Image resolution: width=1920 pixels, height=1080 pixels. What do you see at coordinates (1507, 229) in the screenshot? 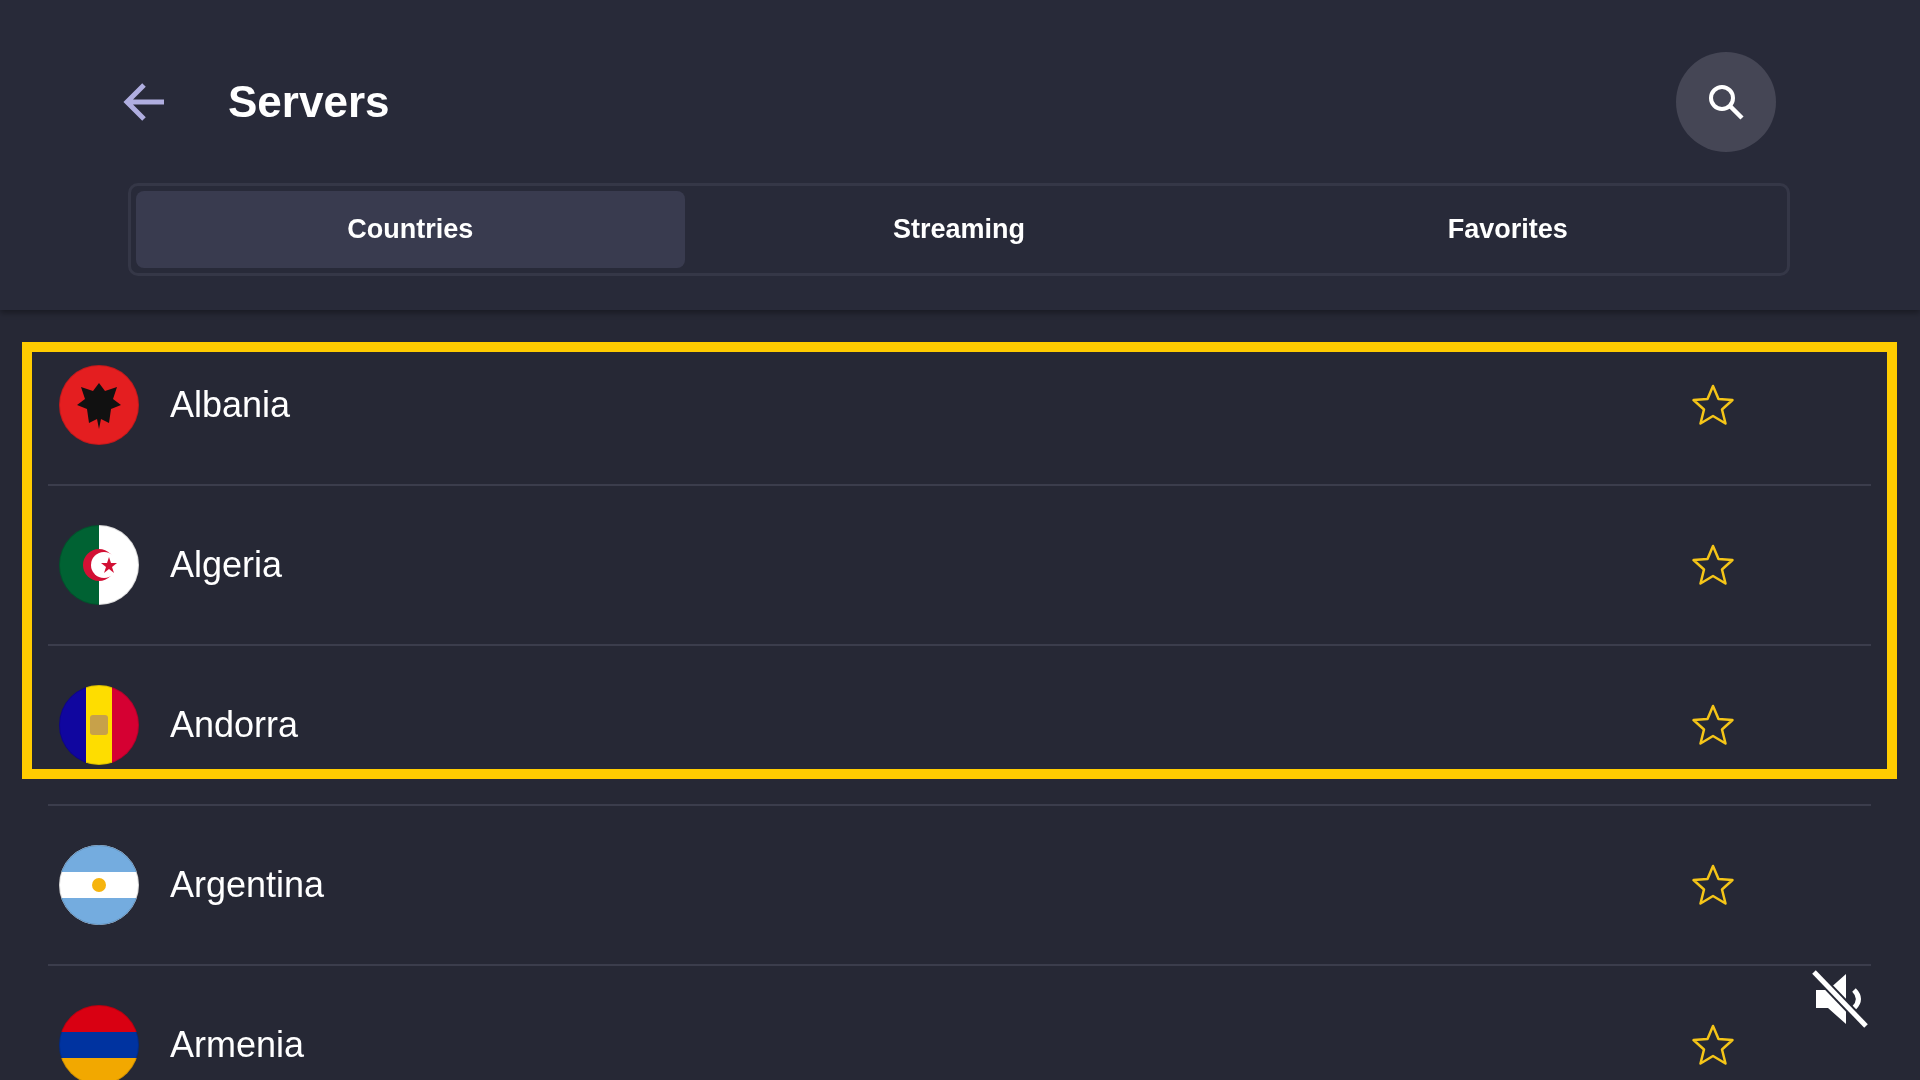
I see `tab: Favorites` at bounding box center [1507, 229].